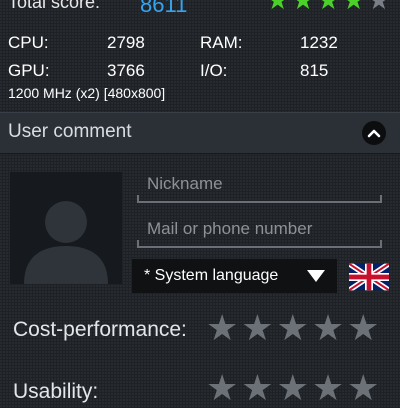  I want to click on language-select-label: * System language, so click(211, 275).